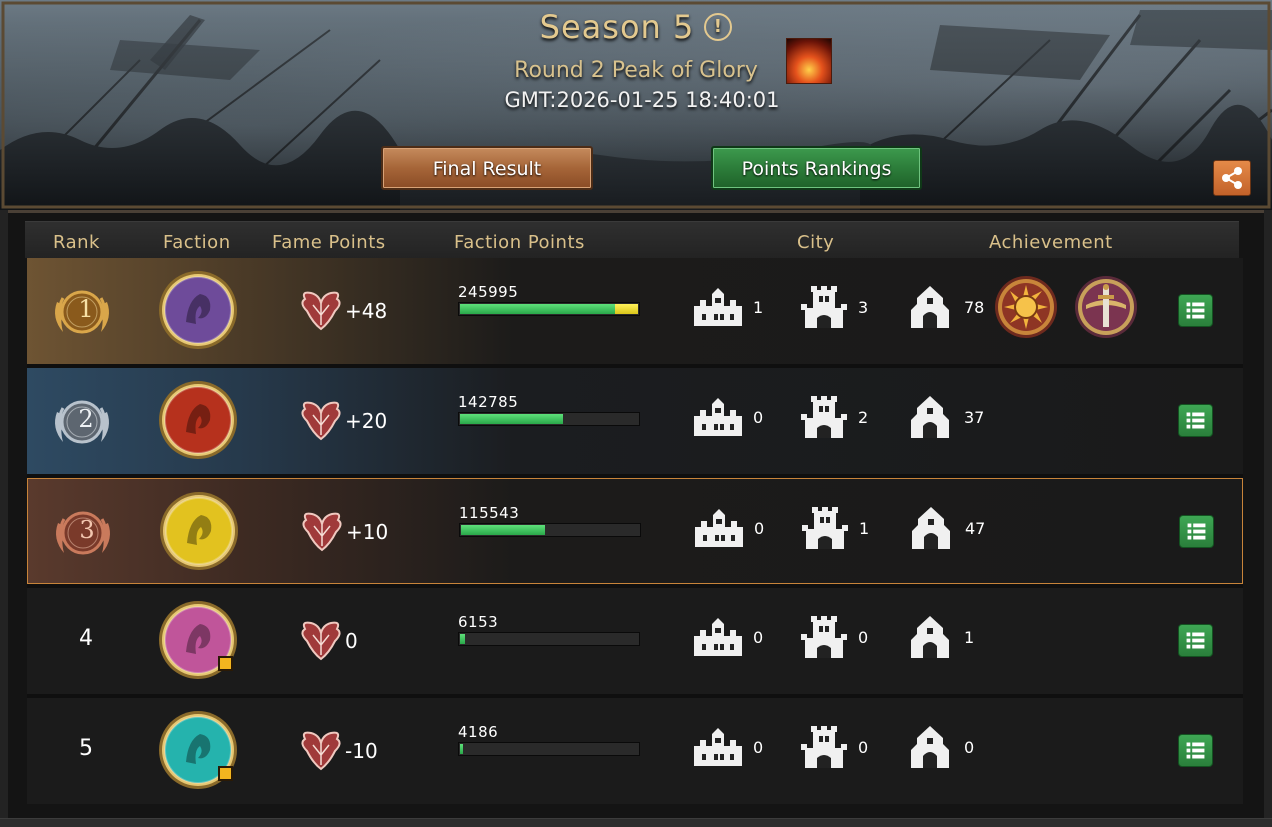 This screenshot has width=1272, height=827. What do you see at coordinates (969, 747) in the screenshot?
I see `city-large-count: 0` at bounding box center [969, 747].